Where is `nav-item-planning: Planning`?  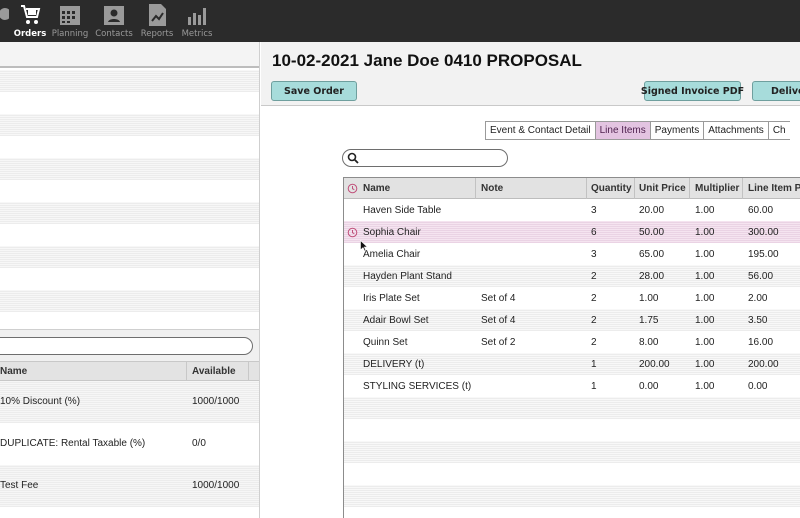
nav-item-planning: Planning is located at coordinates (70, 21).